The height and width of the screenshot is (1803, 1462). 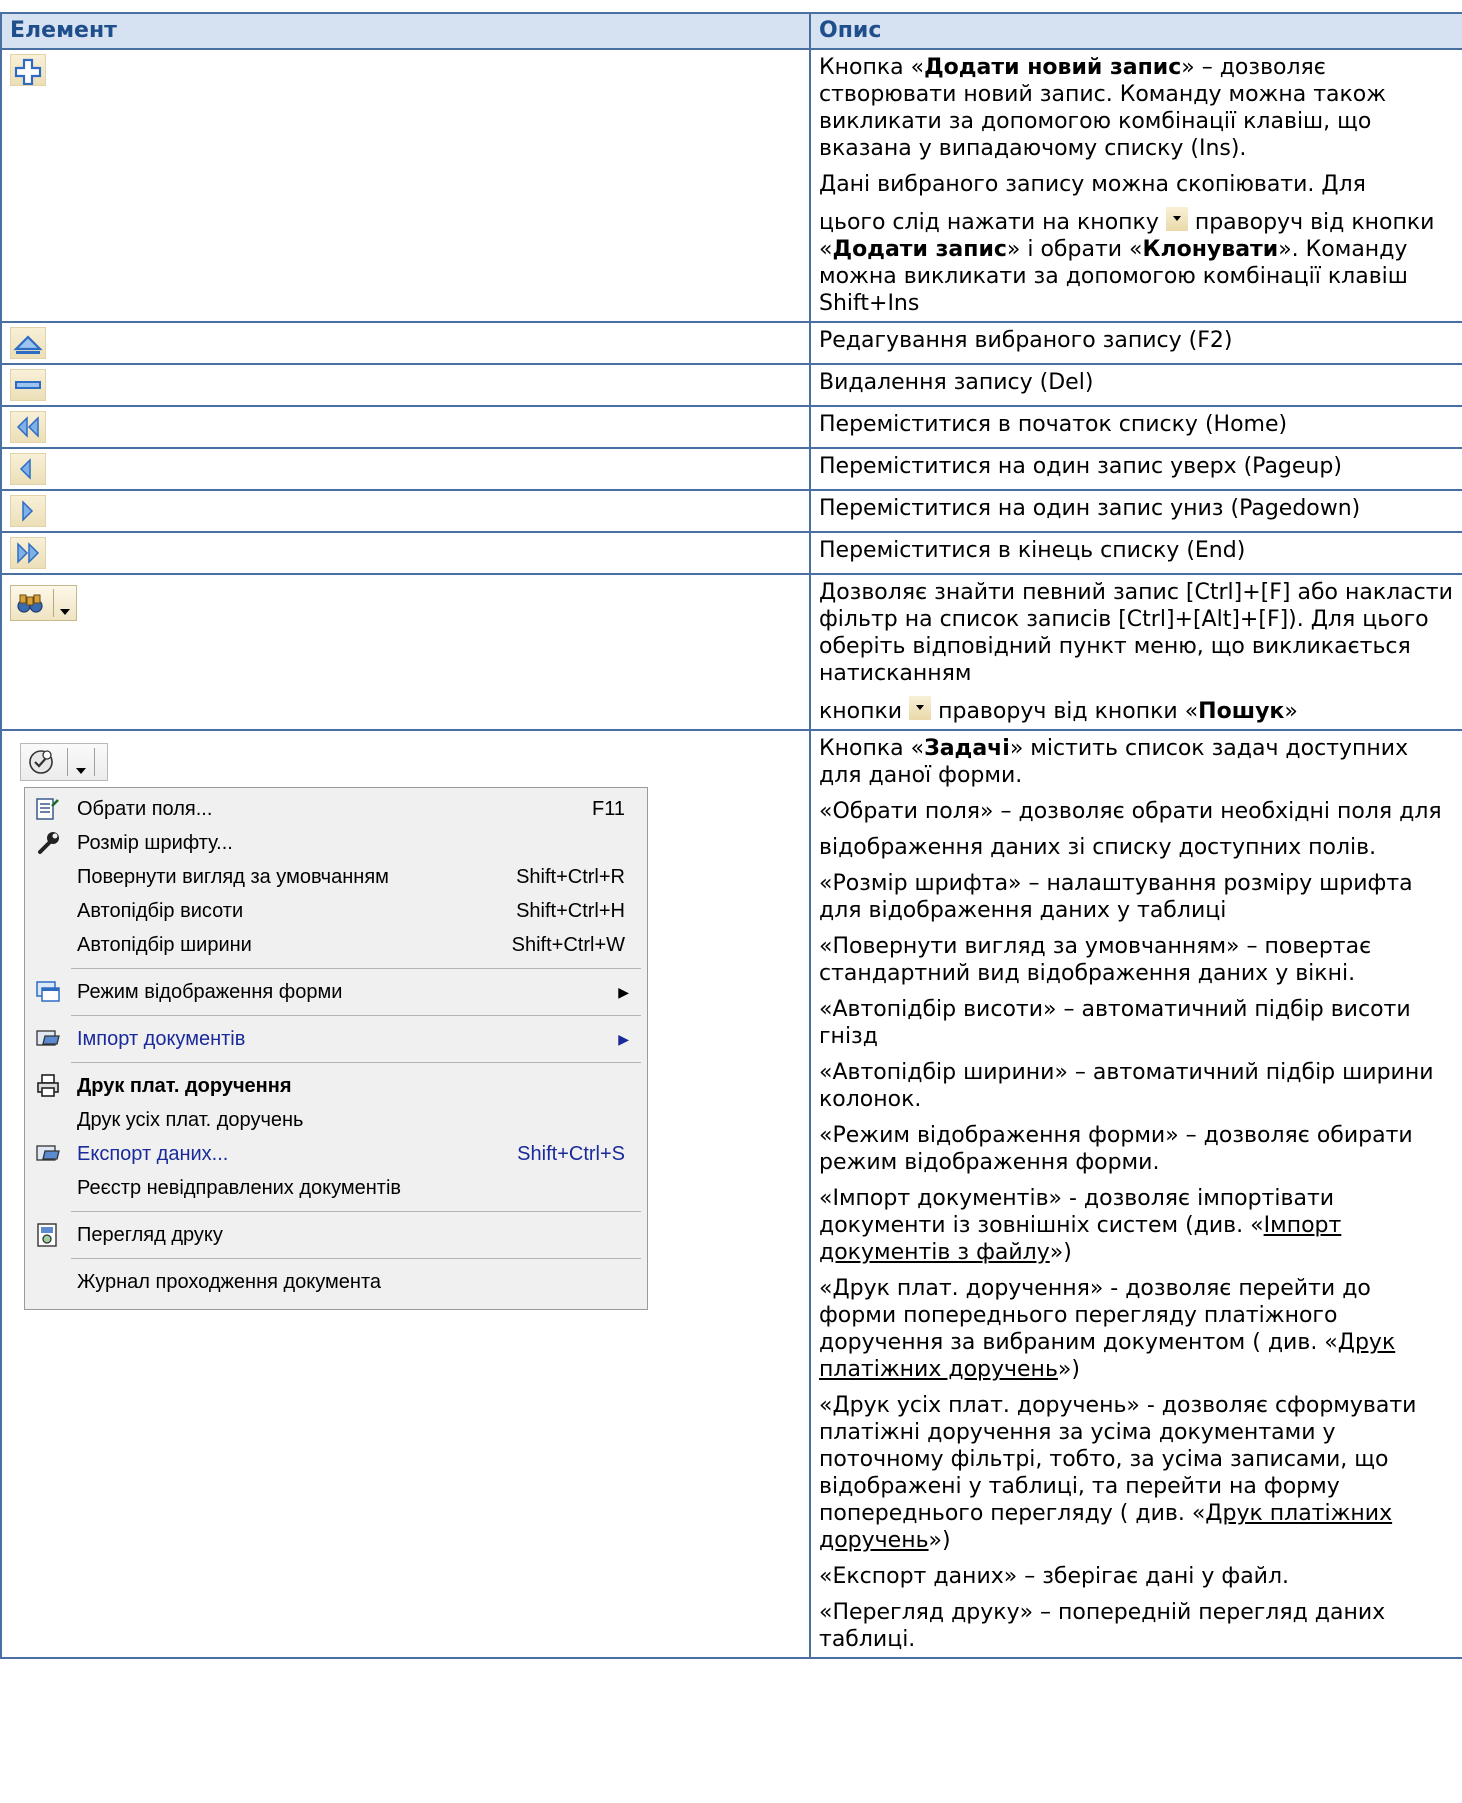 I want to click on menu-item: Автопідбір висоти Shift+Ctrl+H, so click(x=336, y=911).